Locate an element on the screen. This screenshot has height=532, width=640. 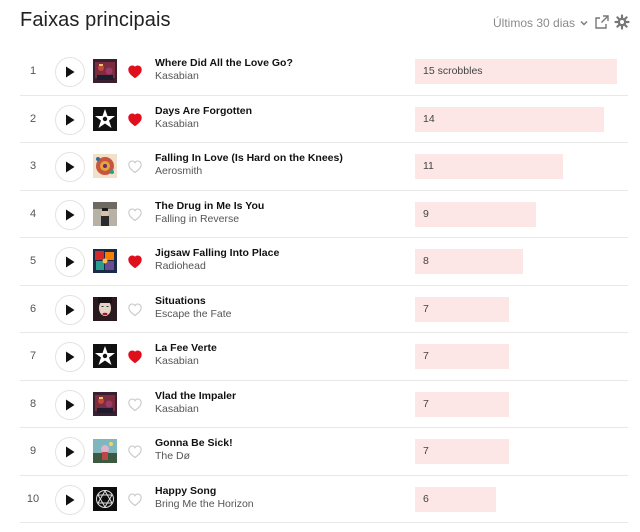
track-rank: 10 is located at coordinates (33, 498).